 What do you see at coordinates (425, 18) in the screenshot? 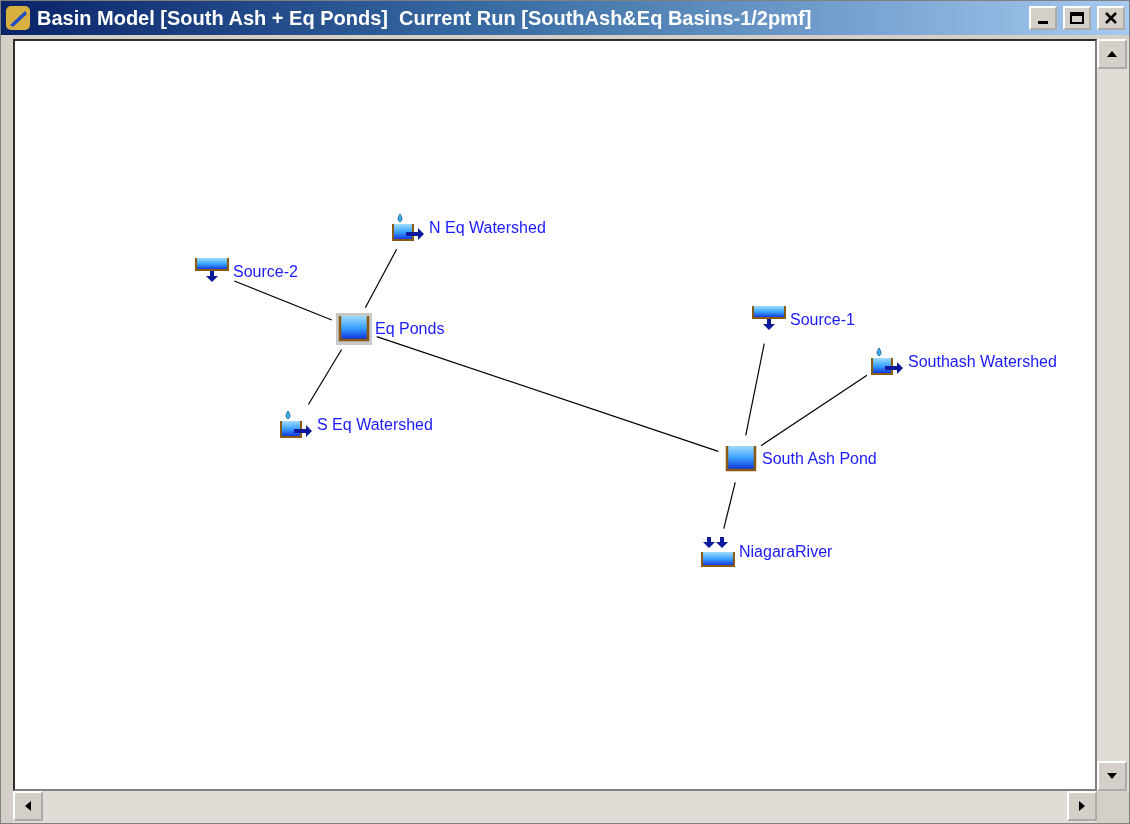
I see `window-title: Basin Model [South Ash + Eq Ponds] Current Run [SouthAsh&Eq Basins-1/2pmf]` at bounding box center [425, 18].